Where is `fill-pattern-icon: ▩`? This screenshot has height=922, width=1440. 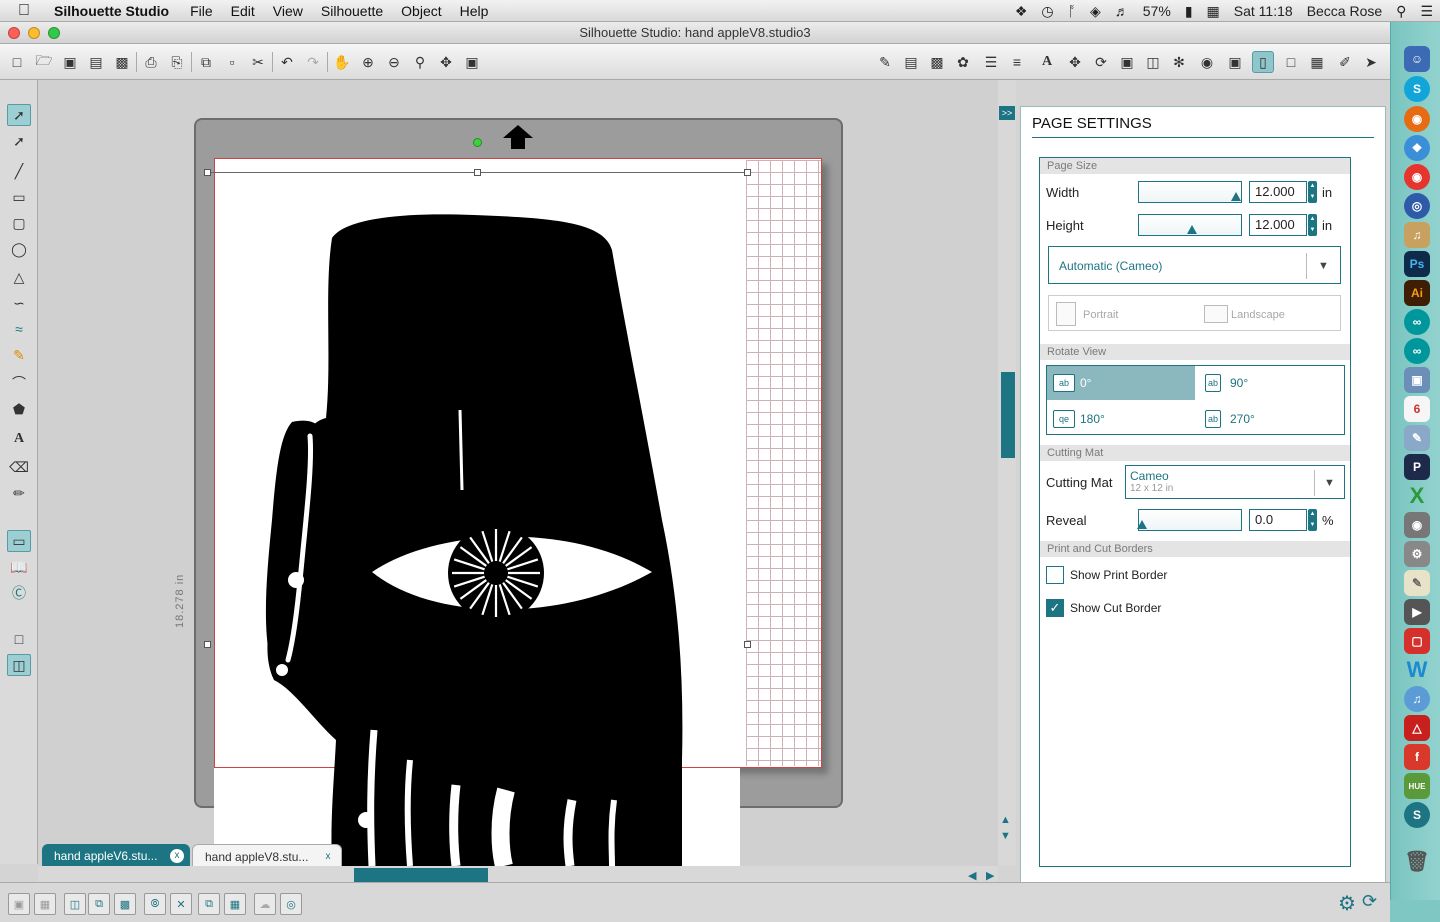 fill-pattern-icon: ▩ is located at coordinates (937, 62).